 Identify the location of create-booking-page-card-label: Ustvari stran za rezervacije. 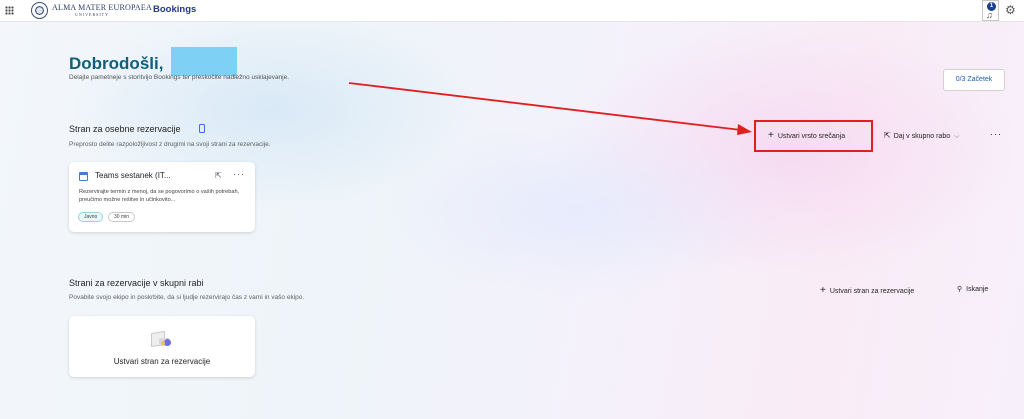
(162, 361).